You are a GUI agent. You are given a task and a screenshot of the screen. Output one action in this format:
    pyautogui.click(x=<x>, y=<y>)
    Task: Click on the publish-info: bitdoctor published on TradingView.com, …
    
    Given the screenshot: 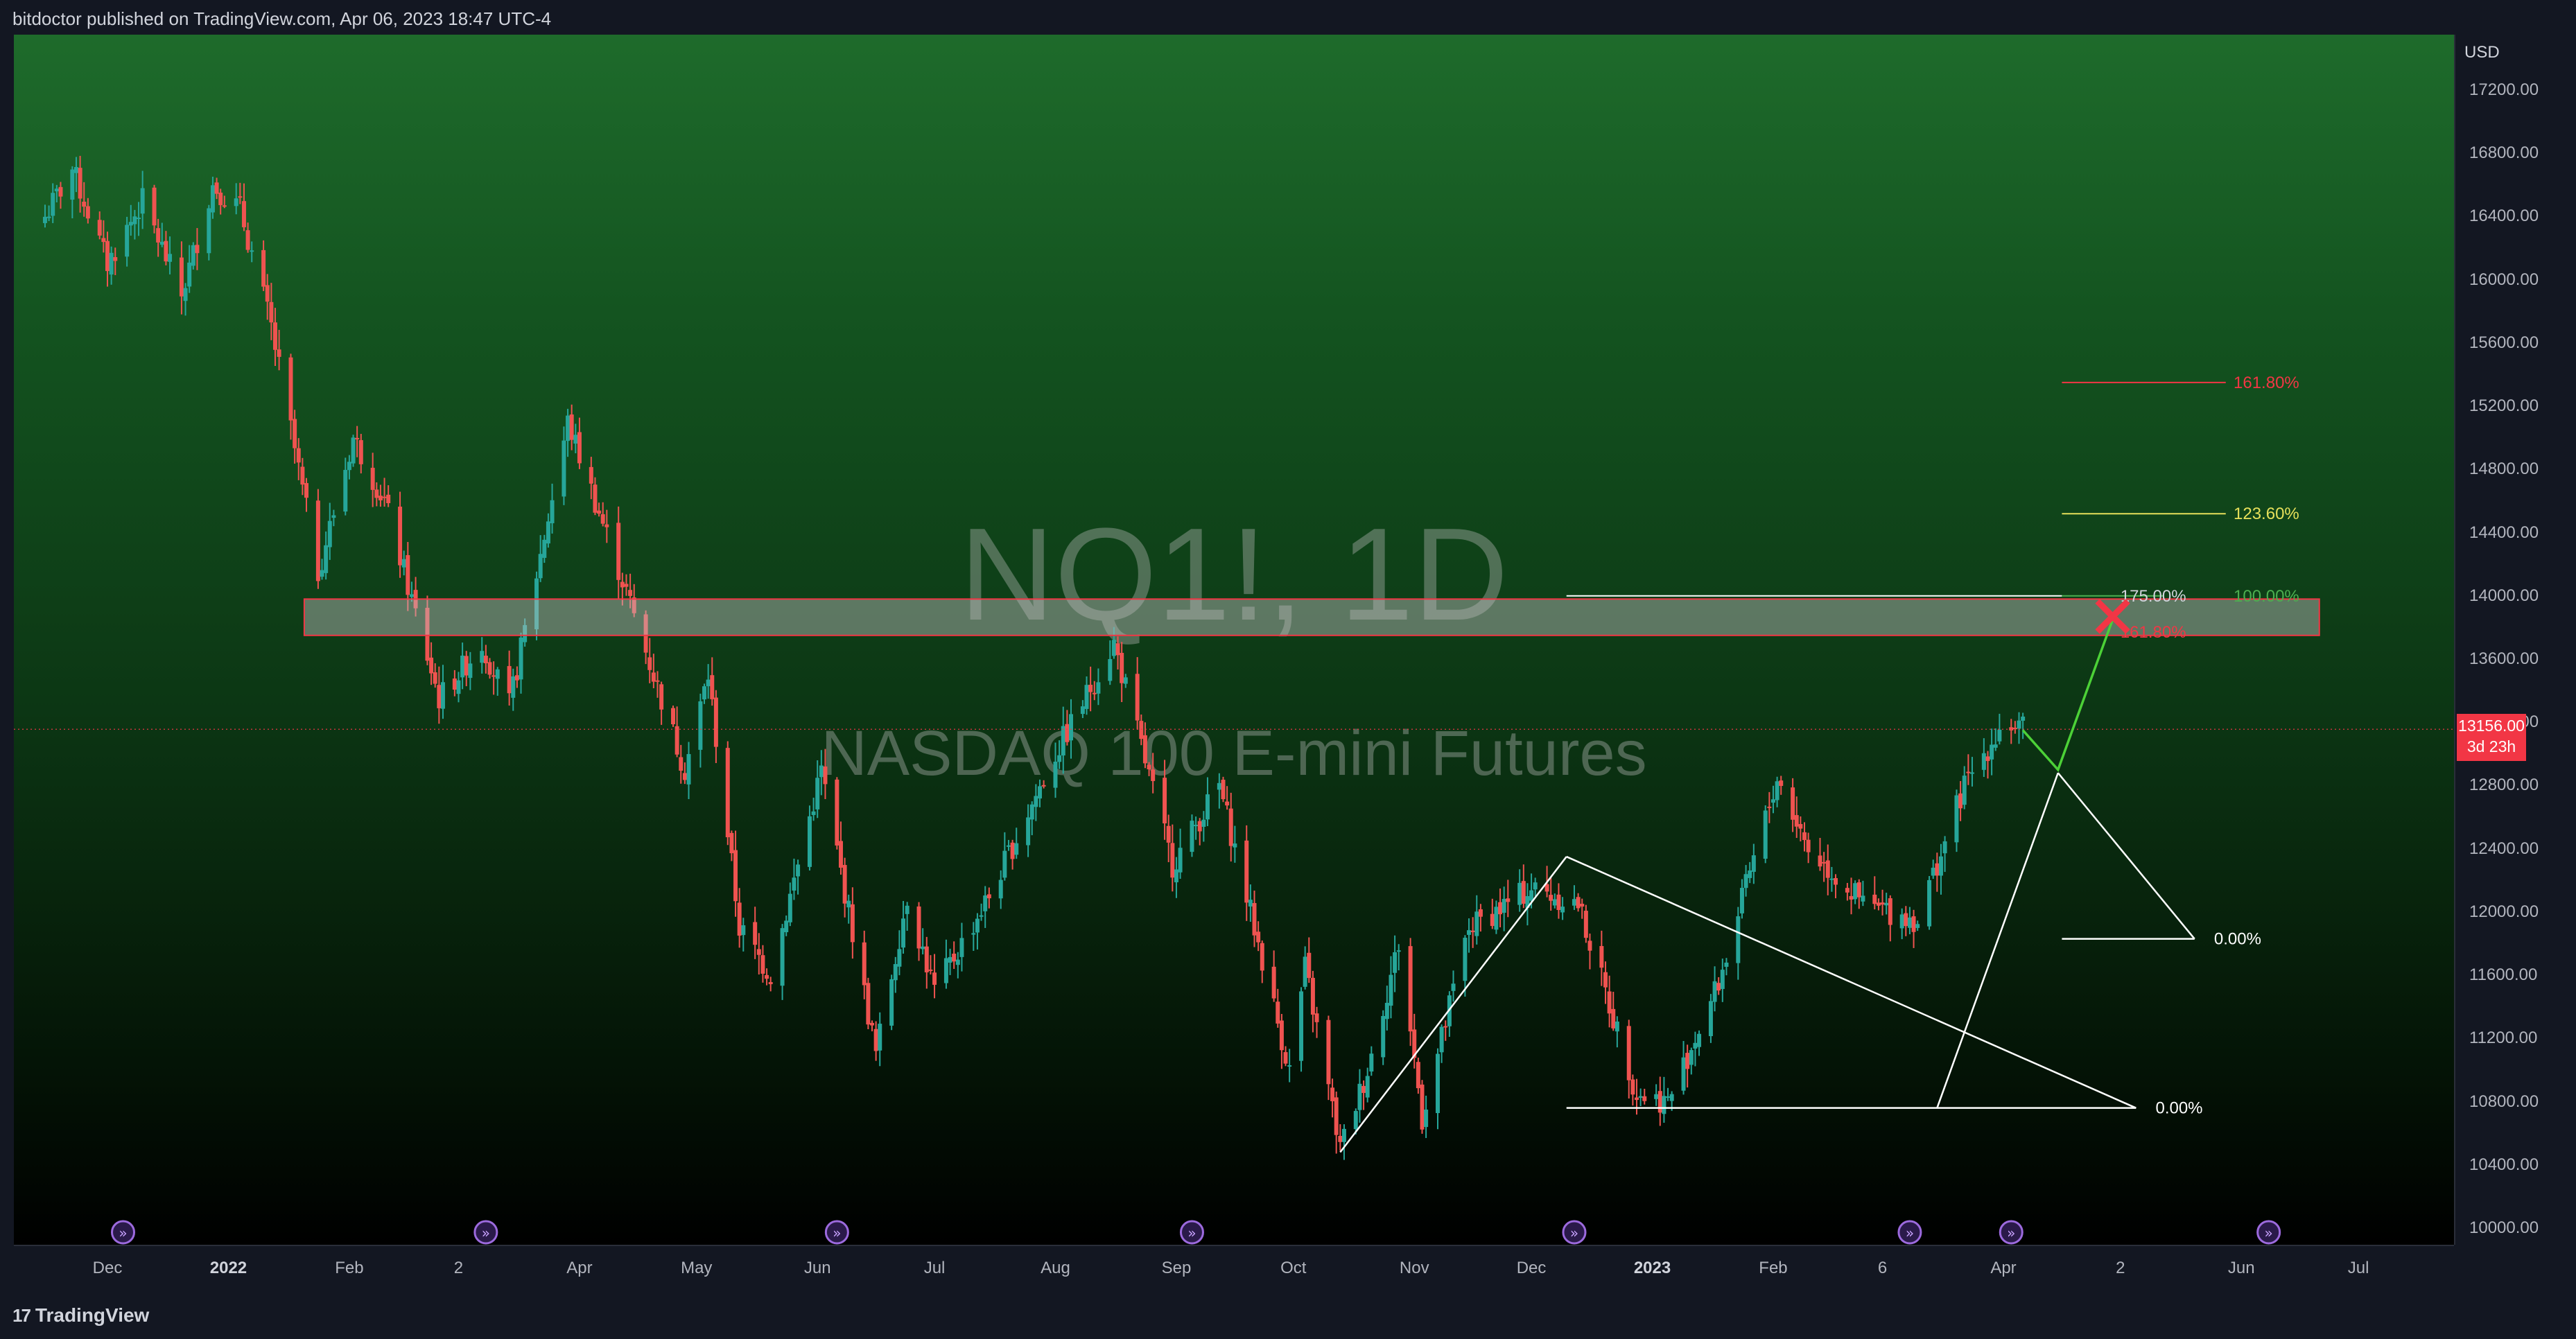 What is the action you would take?
    pyautogui.click(x=282, y=18)
    